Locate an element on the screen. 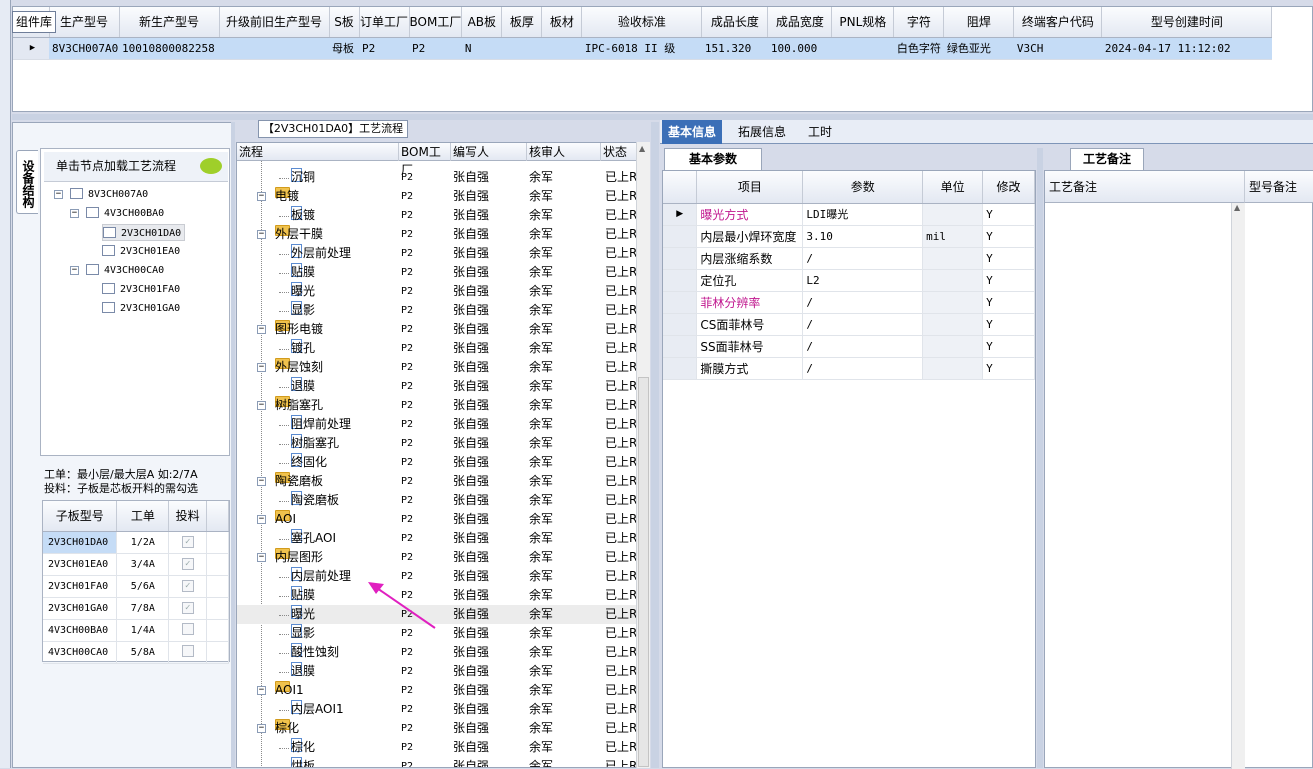  sub-board-model: 2V3CH01FA0 is located at coordinates (80, 586).